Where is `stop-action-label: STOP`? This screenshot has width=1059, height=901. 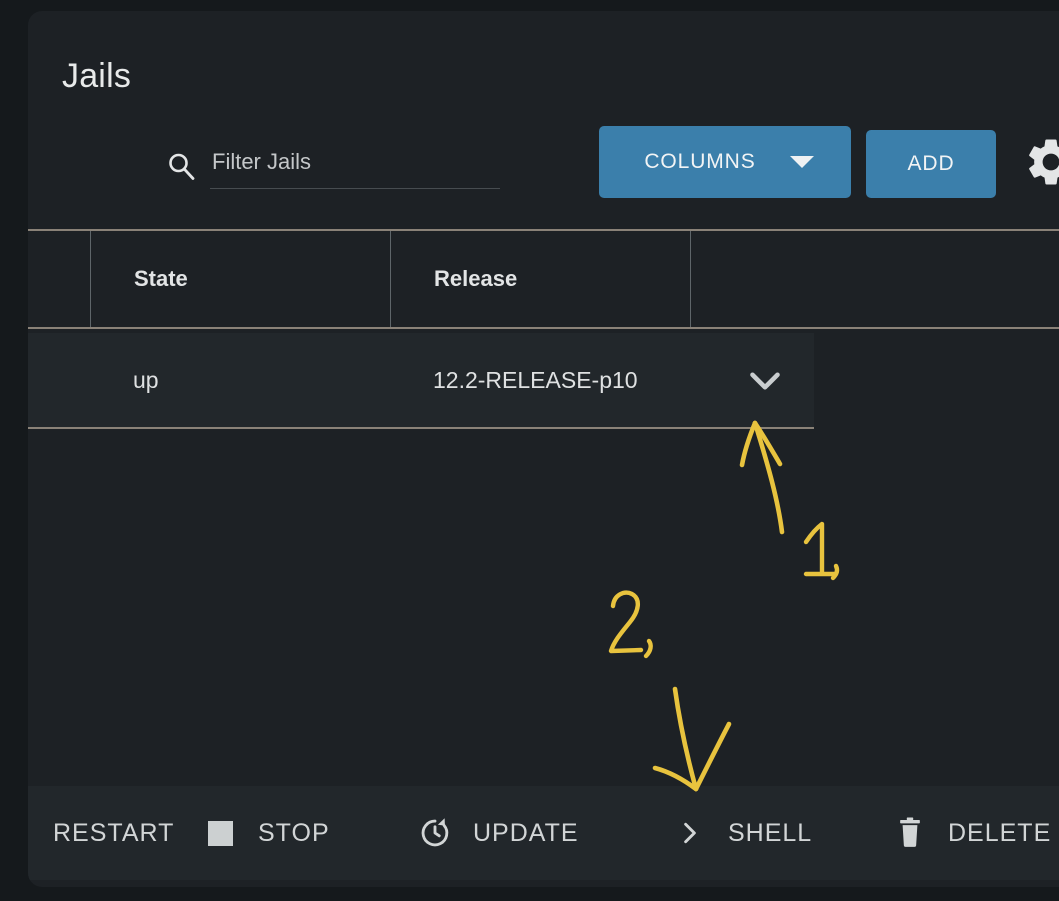
stop-action-label: STOP is located at coordinates (294, 832).